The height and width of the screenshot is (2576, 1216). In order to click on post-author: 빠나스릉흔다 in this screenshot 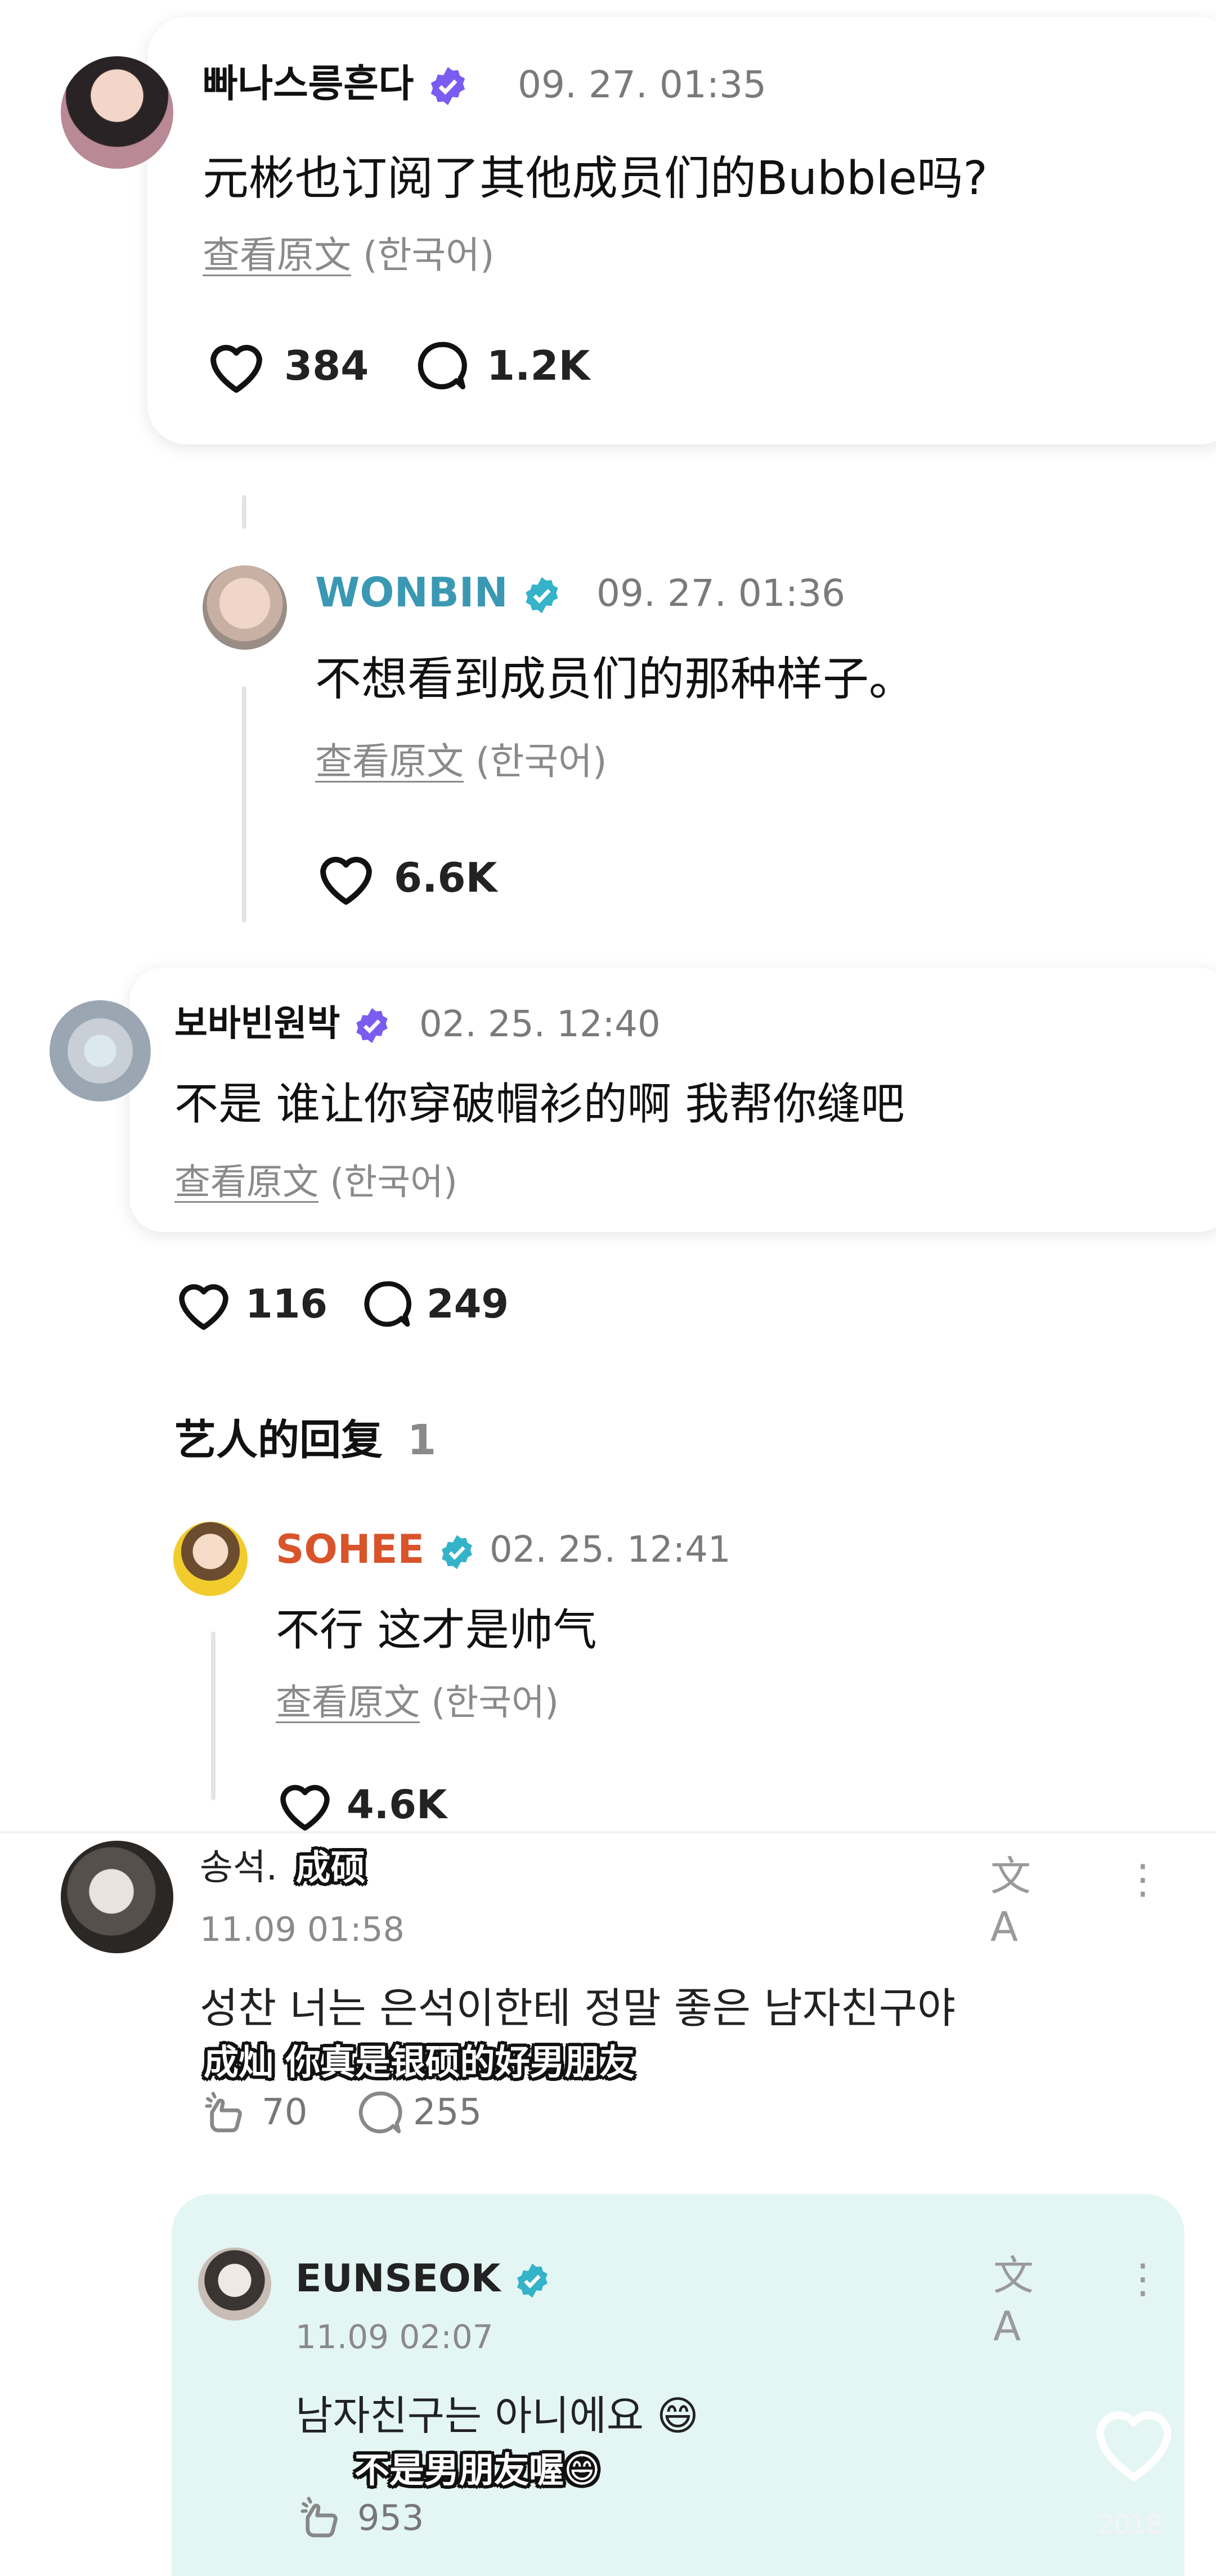, I will do `click(336, 84)`.